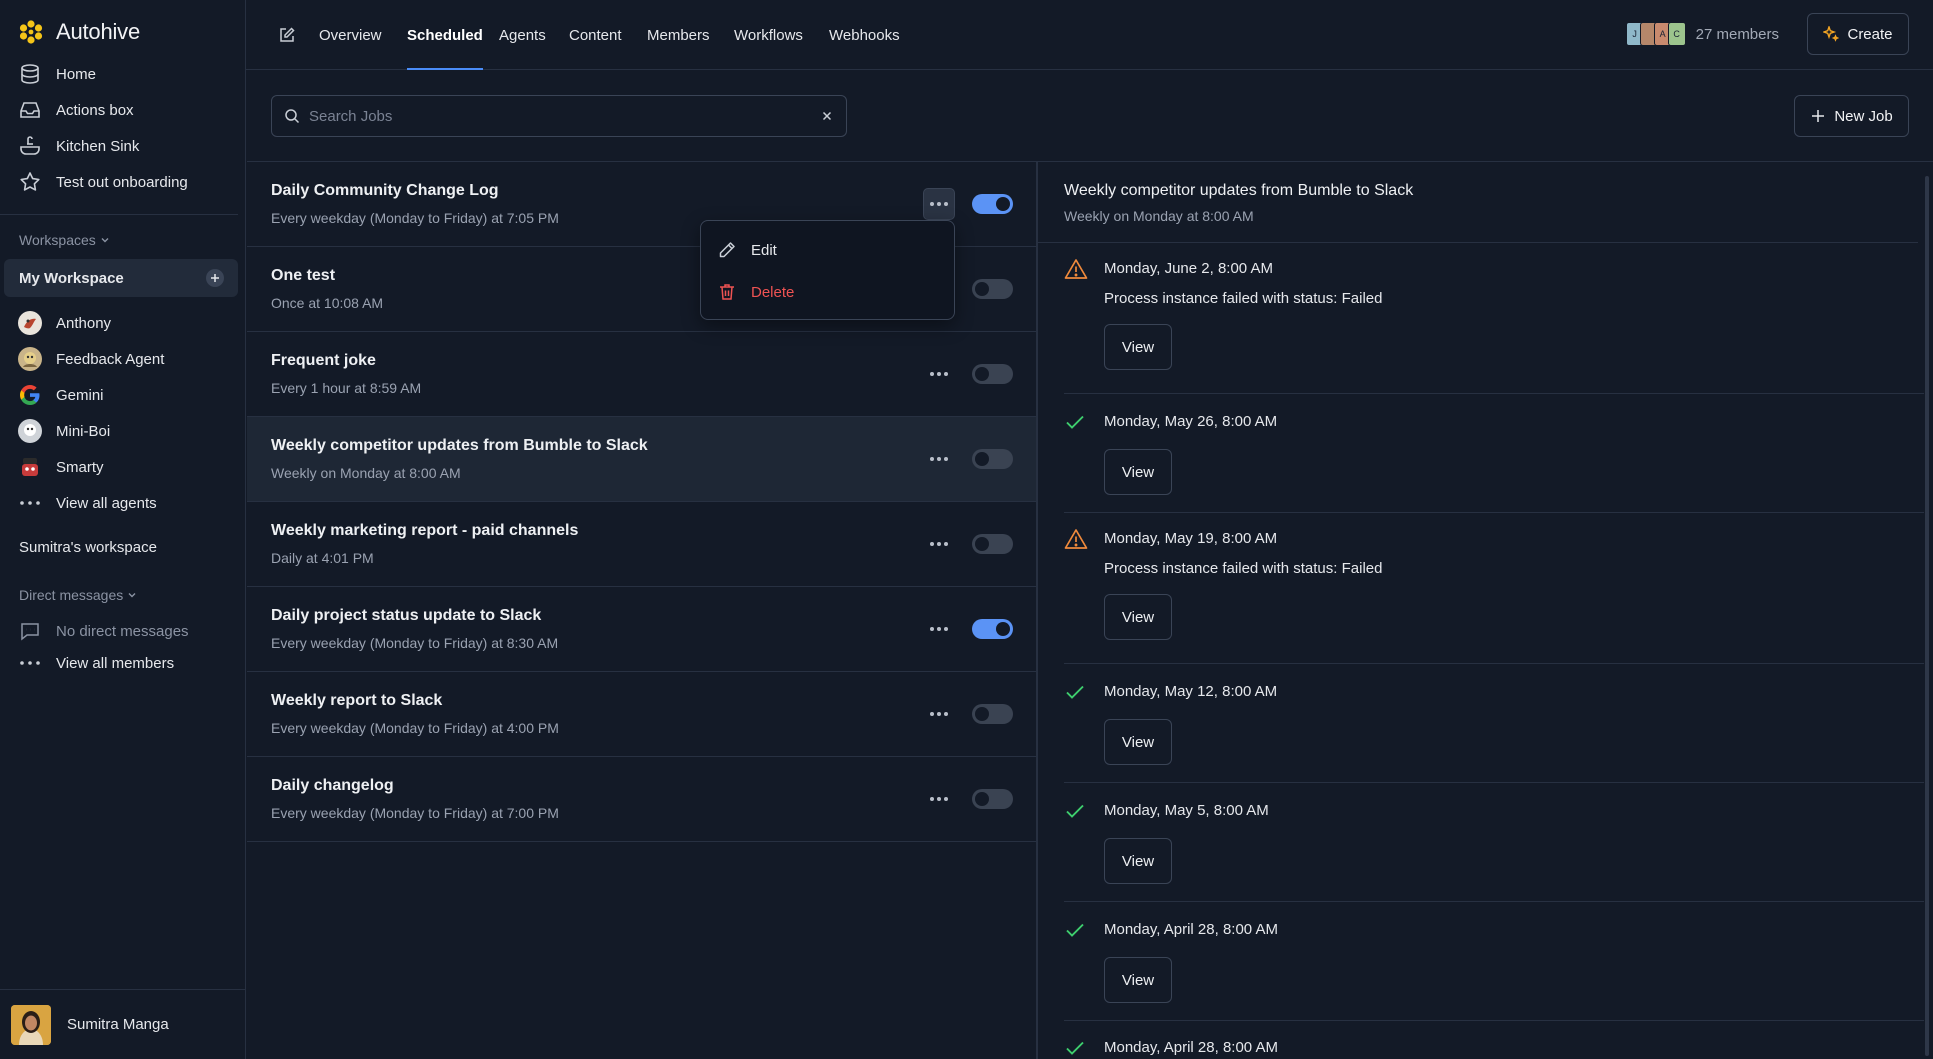 The image size is (1933, 1059). What do you see at coordinates (747, 250) in the screenshot?
I see `edit-menu-item: Edit` at bounding box center [747, 250].